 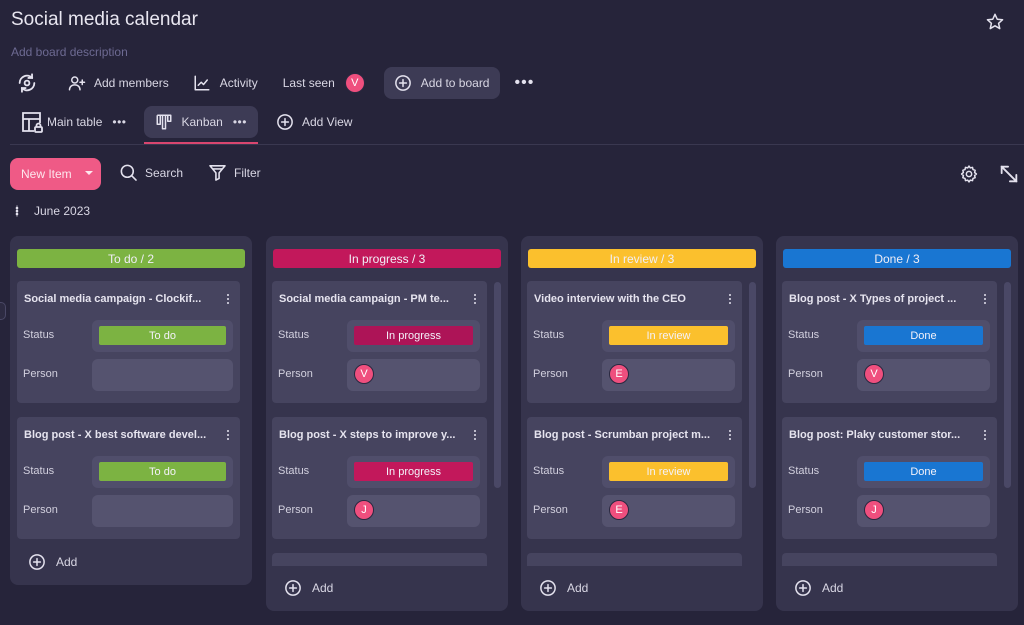 What do you see at coordinates (1009, 174) in the screenshot?
I see `expand-icon` at bounding box center [1009, 174].